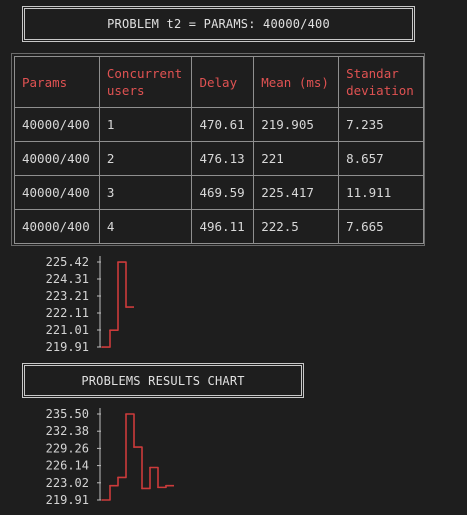  I want to click on header-text: Delay, so click(218, 82).